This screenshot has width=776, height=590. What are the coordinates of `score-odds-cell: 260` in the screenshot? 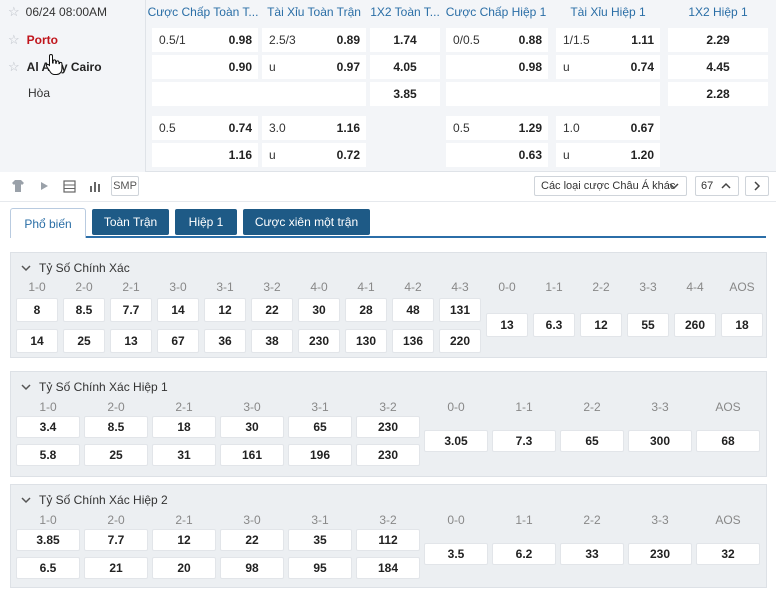 It's located at (695, 325).